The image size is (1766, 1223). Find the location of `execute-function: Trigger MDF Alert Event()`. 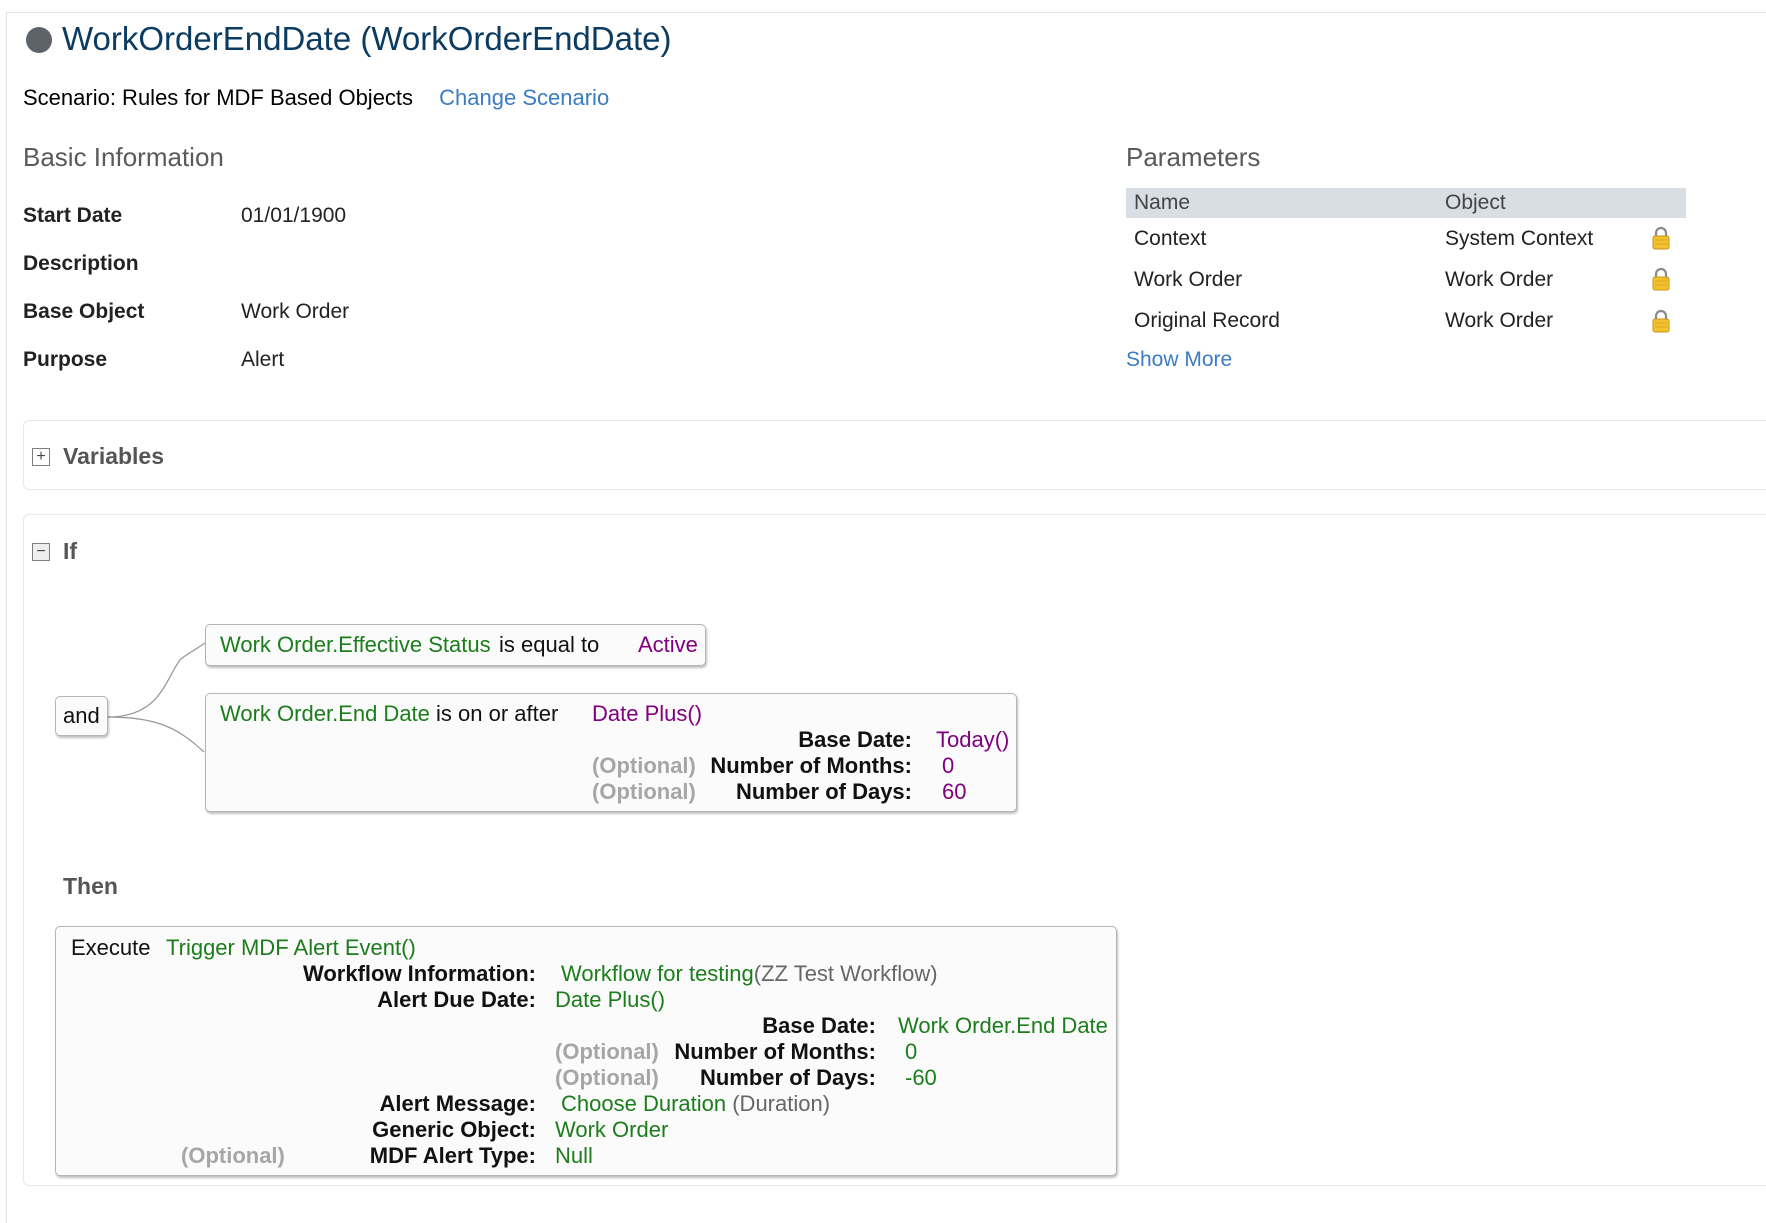

execute-function: Trigger MDF Alert Event() is located at coordinates (291, 948).